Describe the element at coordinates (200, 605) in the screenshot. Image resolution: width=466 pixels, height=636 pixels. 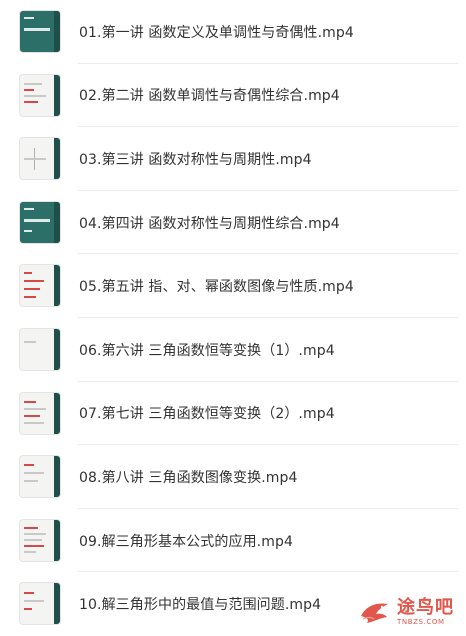
I see `file-name: 10.解三角形中的最值与范围问题.mp4` at that location.